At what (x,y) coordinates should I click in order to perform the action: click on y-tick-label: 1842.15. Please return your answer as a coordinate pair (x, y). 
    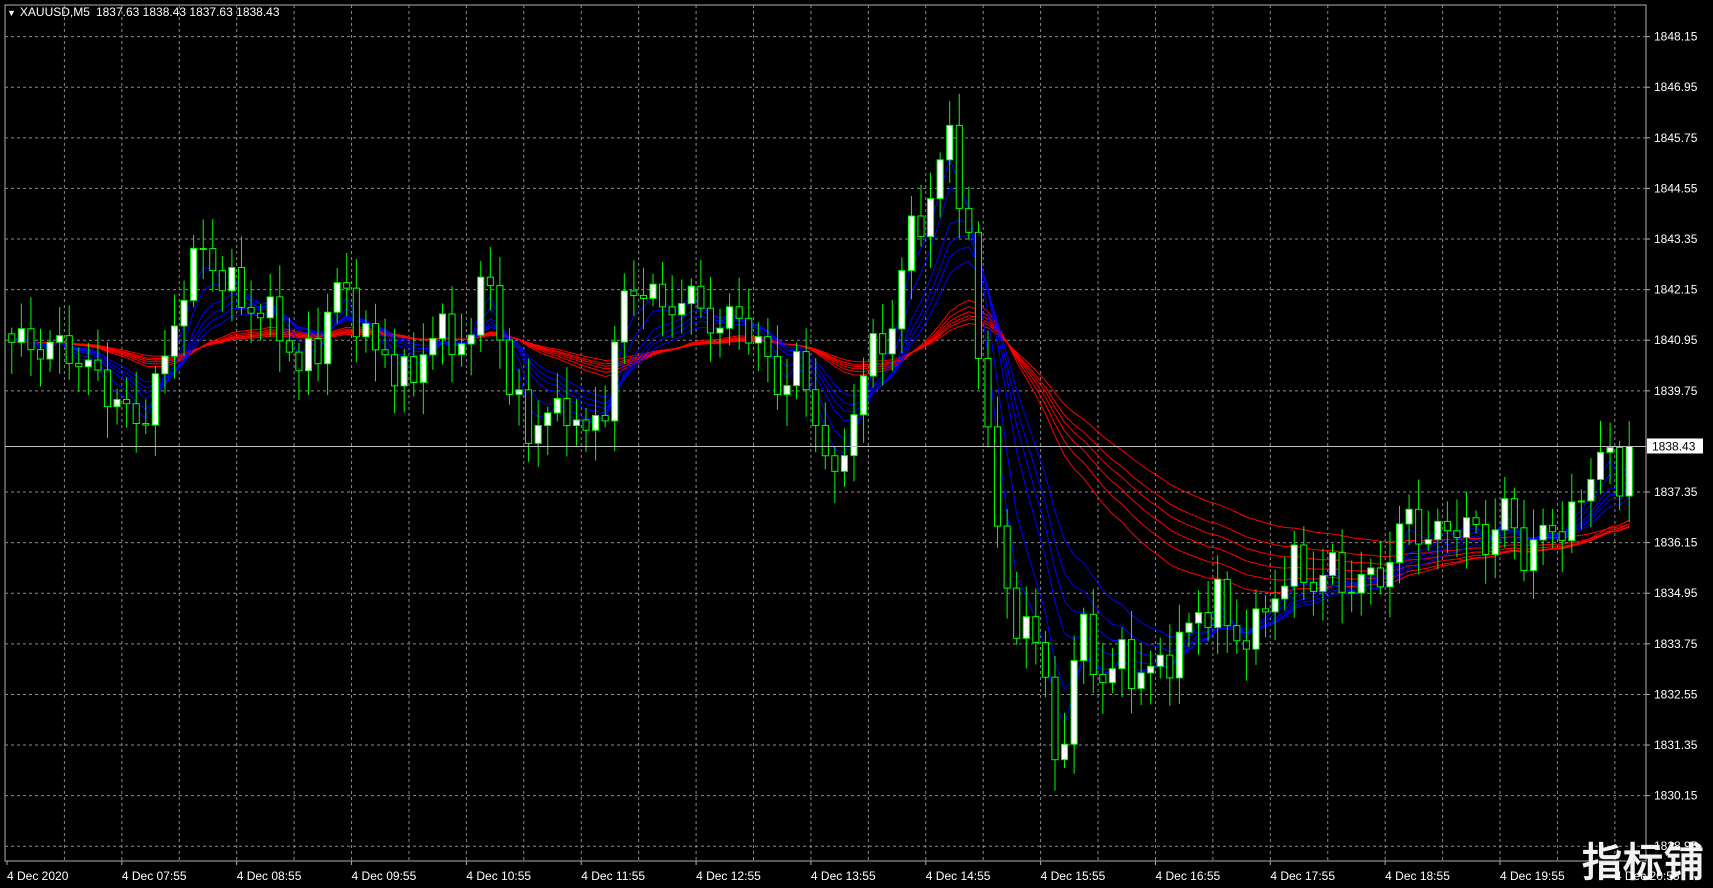
    Looking at the image, I should click on (1676, 290).